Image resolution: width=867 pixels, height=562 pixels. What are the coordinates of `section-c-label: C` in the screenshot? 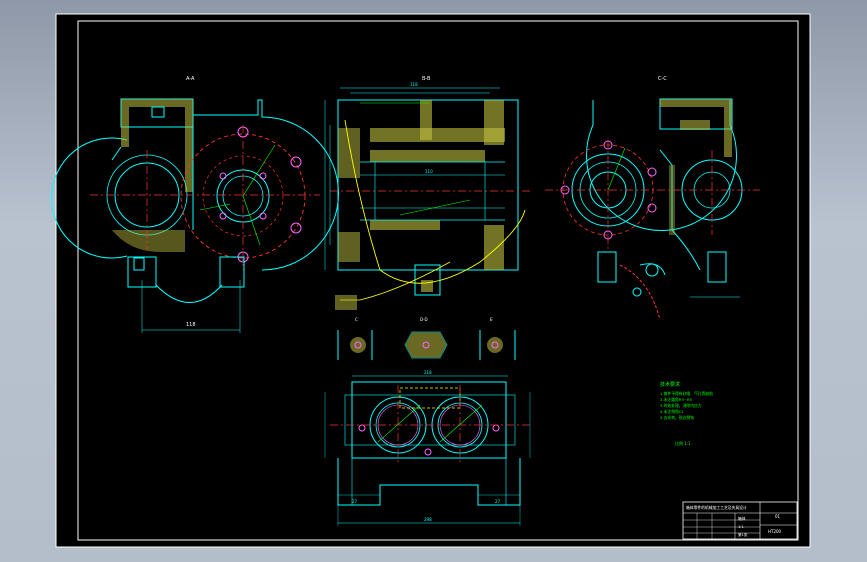 It's located at (356, 319).